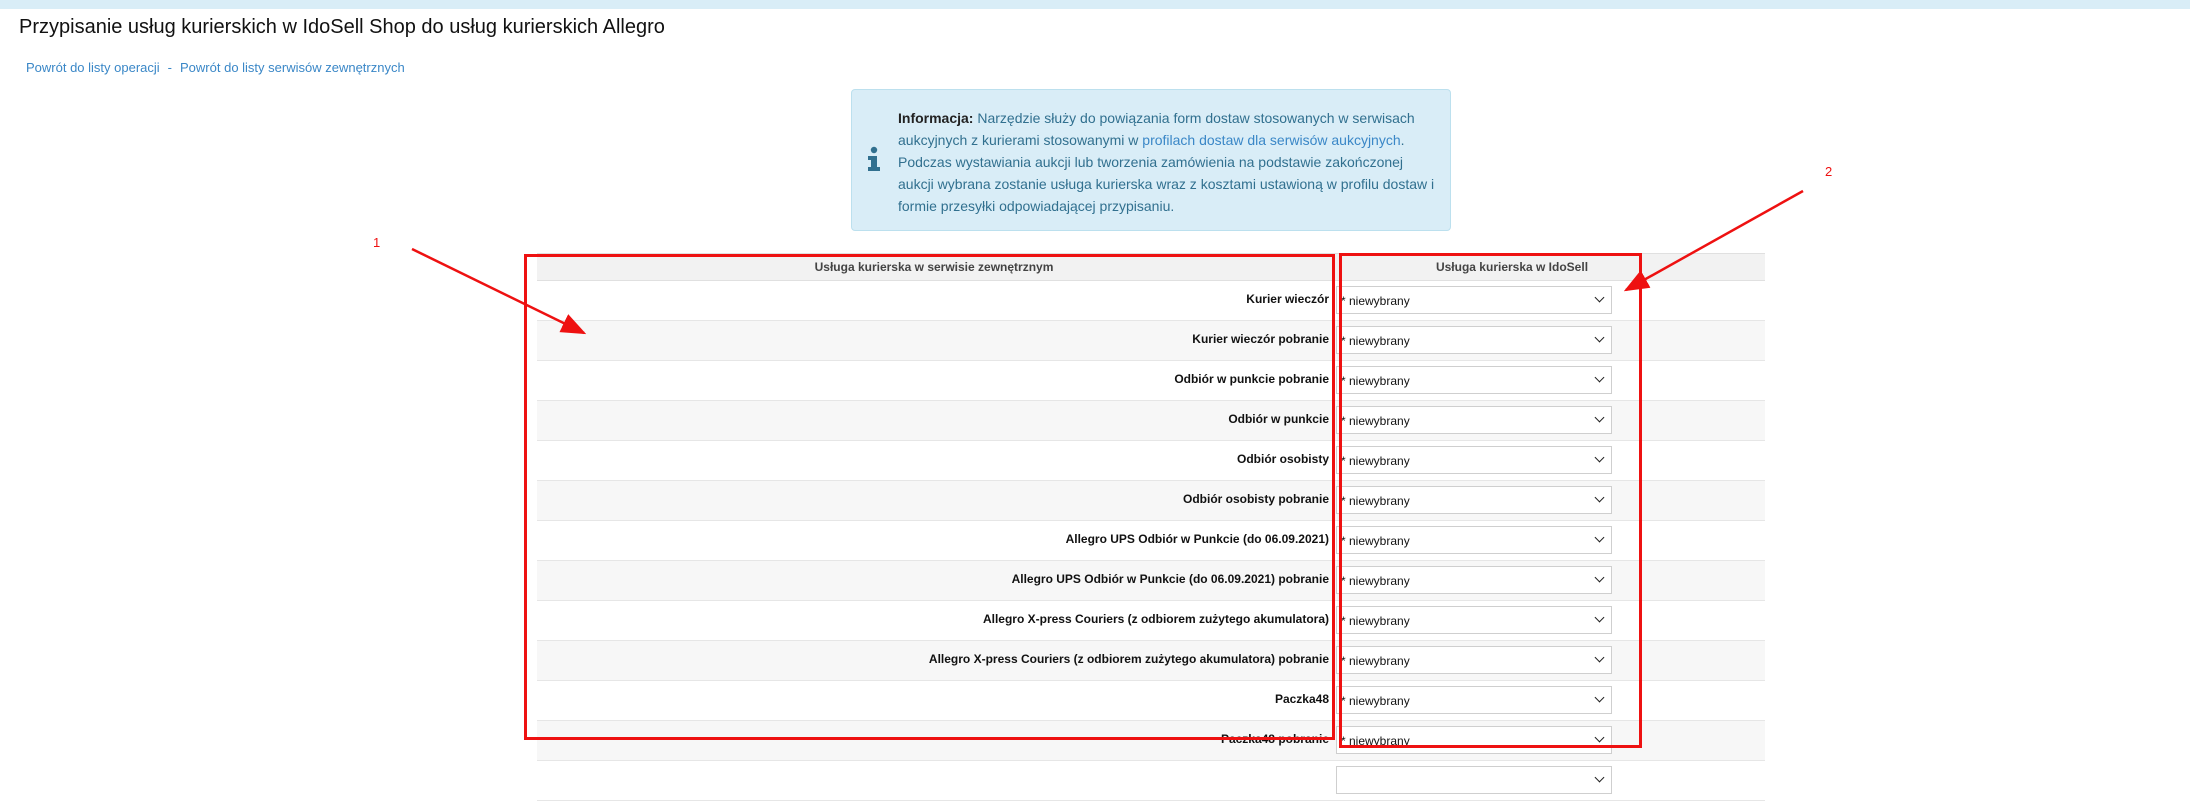  Describe the element at coordinates (1151, 781) in the screenshot. I see `table-row` at that location.